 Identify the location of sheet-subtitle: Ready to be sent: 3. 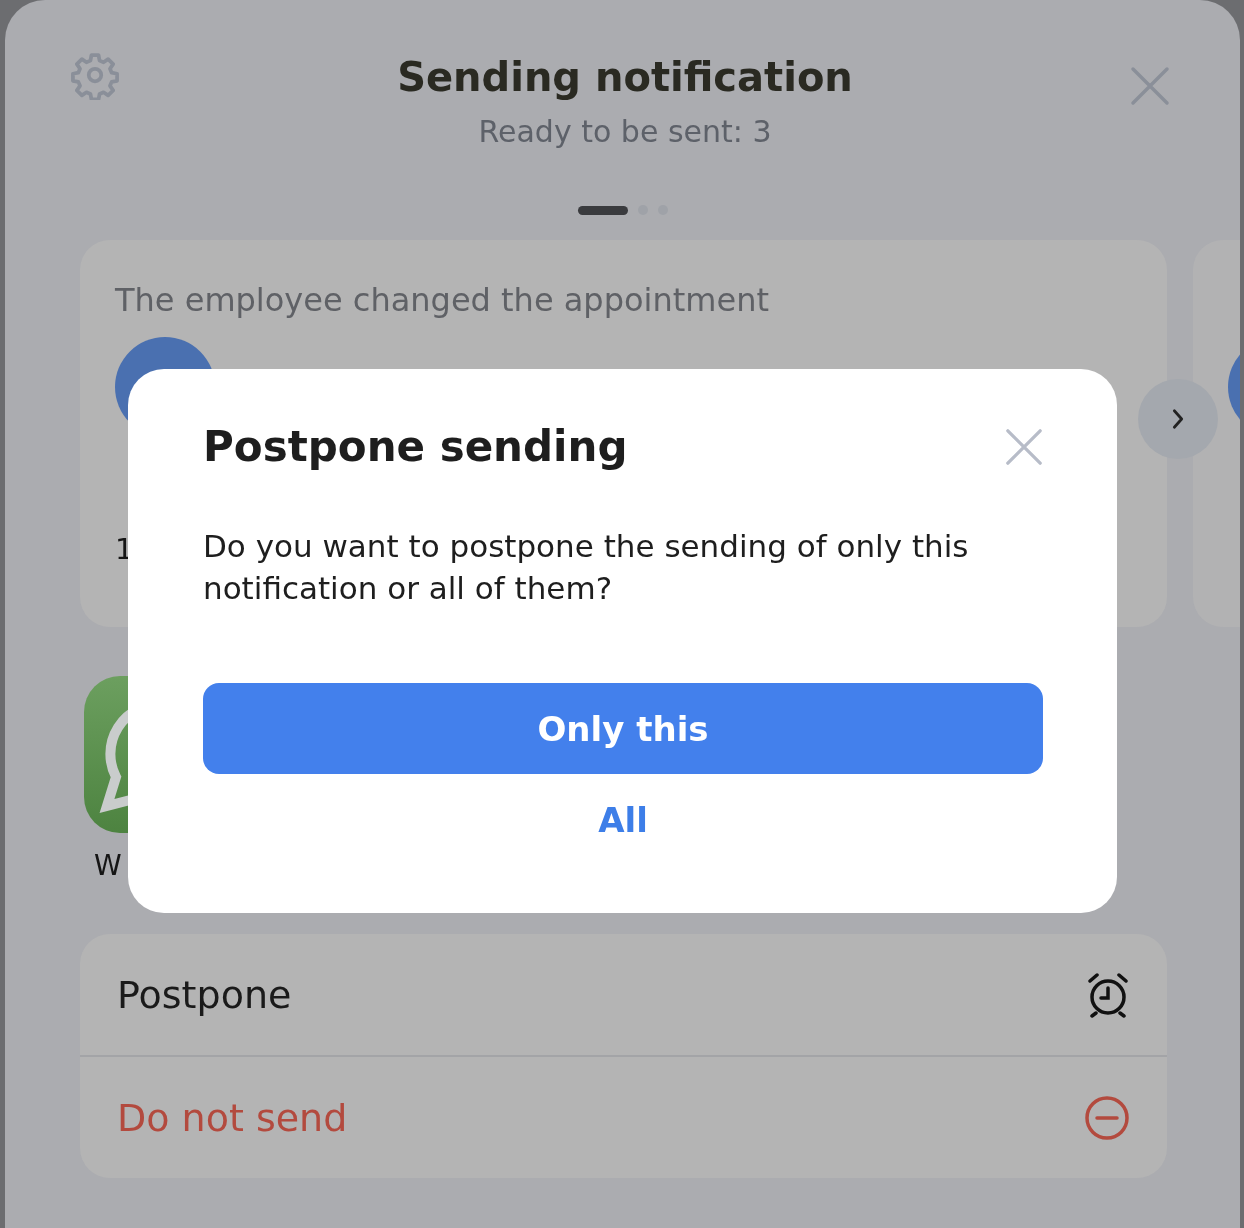
(625, 132).